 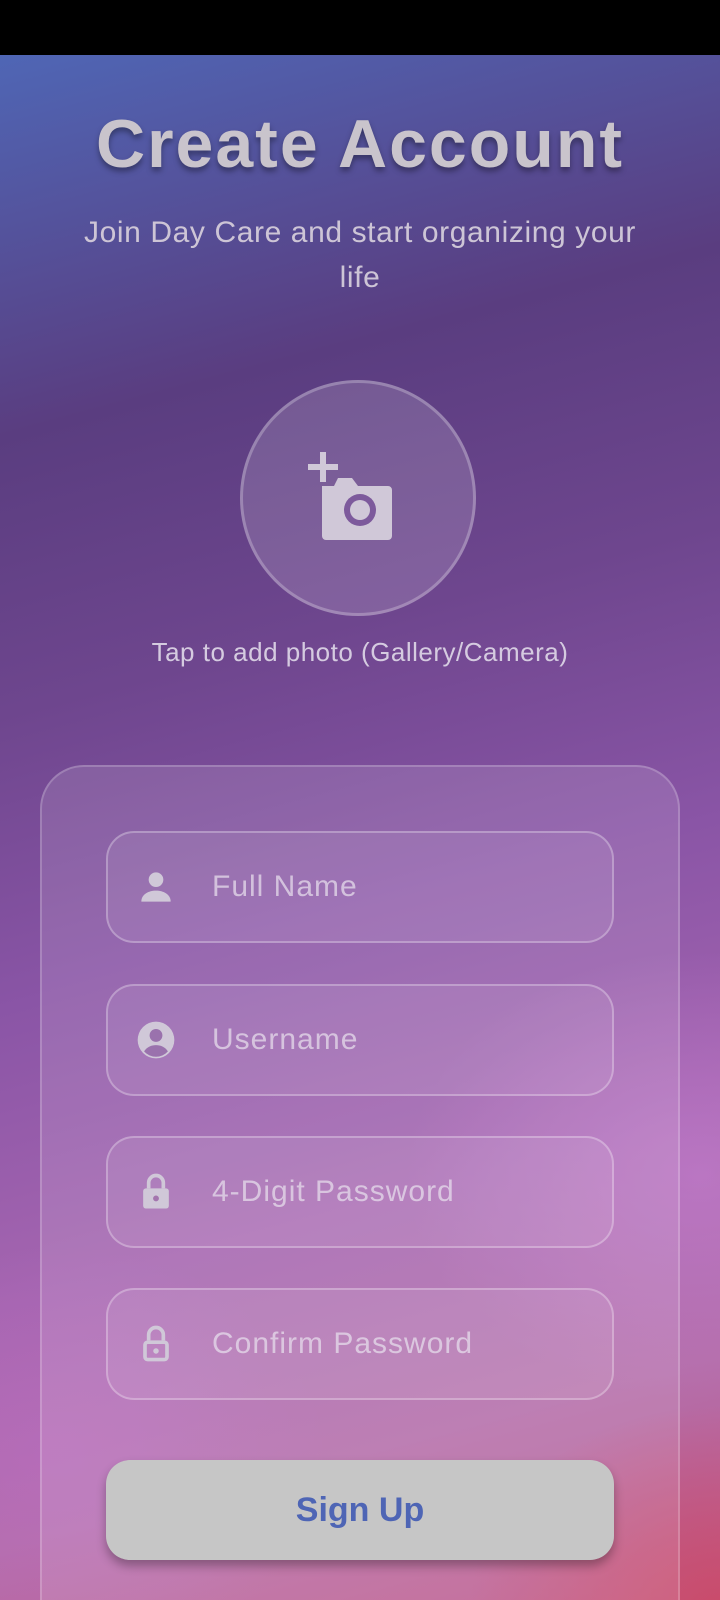 I want to click on username-field, so click(x=360, y=1040).